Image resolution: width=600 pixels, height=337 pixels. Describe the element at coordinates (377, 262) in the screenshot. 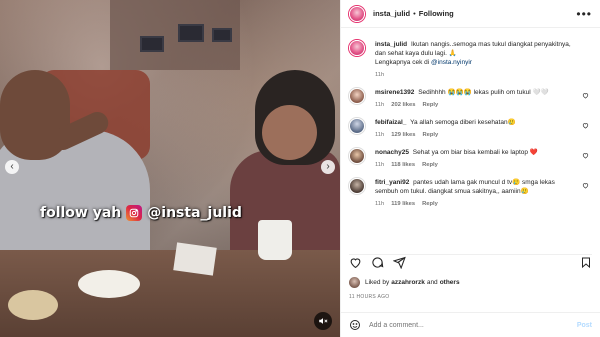

I see `comment-icon` at that location.